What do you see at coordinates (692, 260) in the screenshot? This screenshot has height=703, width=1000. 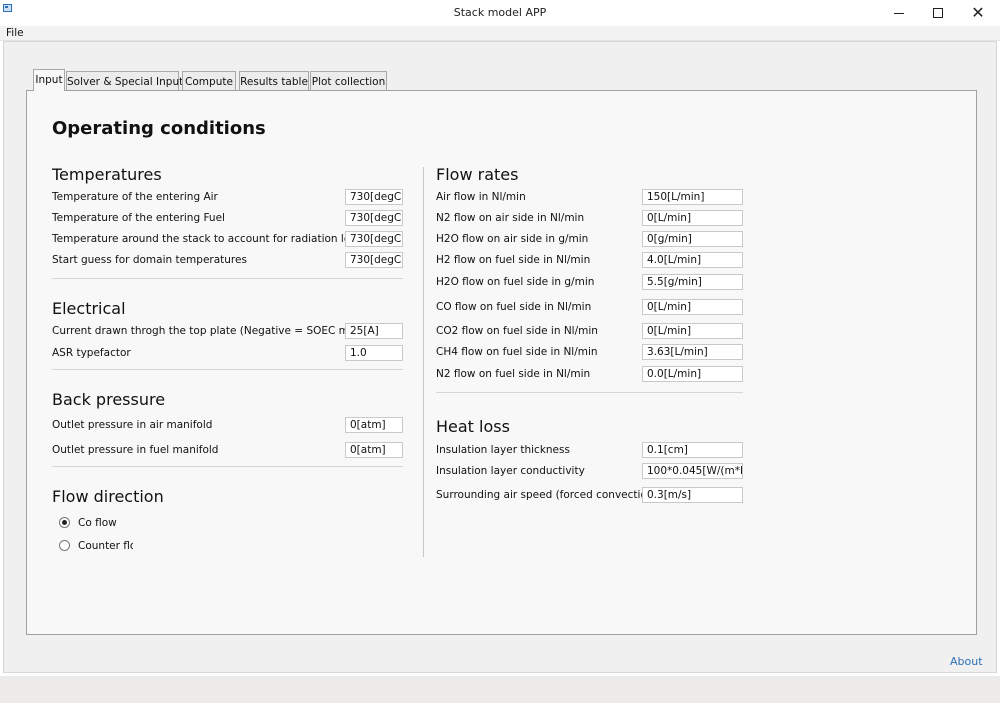 I see `h2-fuel-flow-input: 4.0[L/min]` at bounding box center [692, 260].